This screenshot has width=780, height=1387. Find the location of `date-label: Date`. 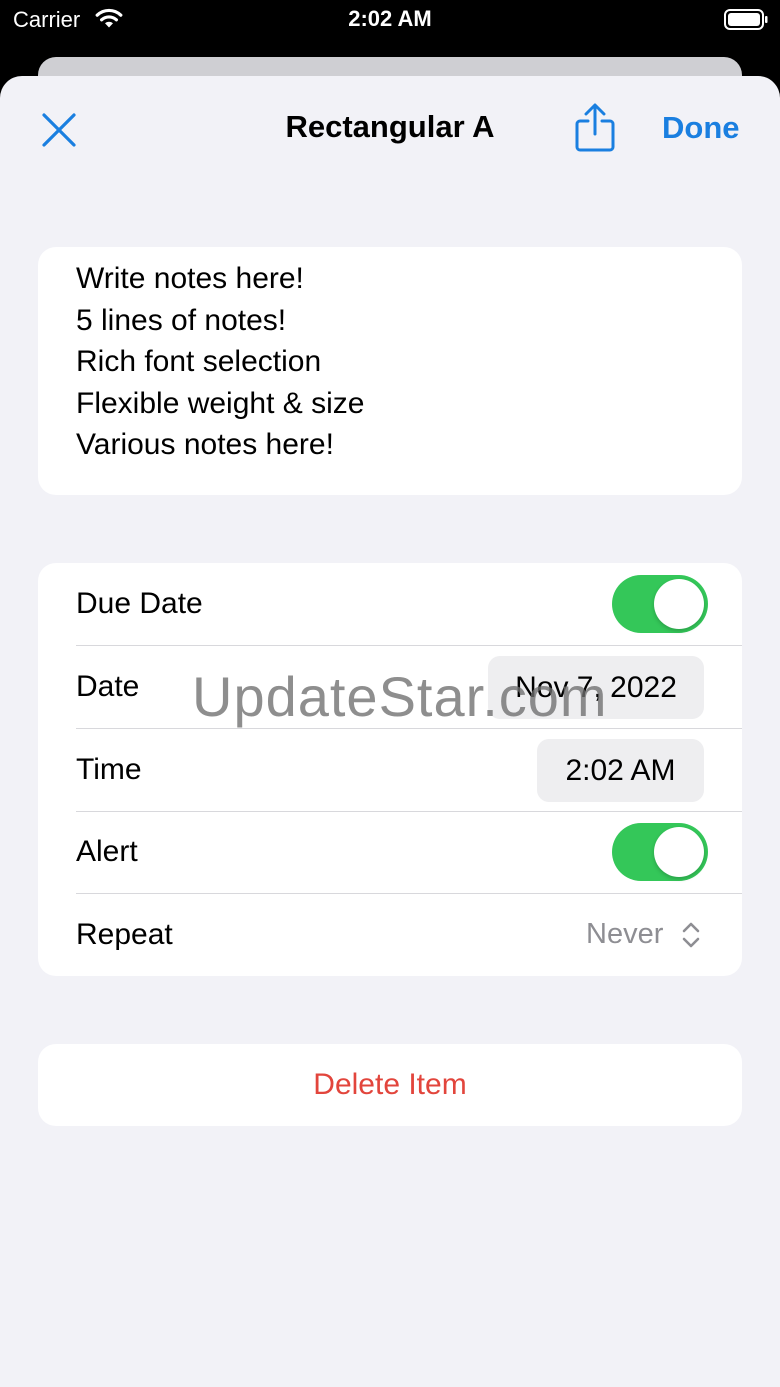

date-label: Date is located at coordinates (108, 686).